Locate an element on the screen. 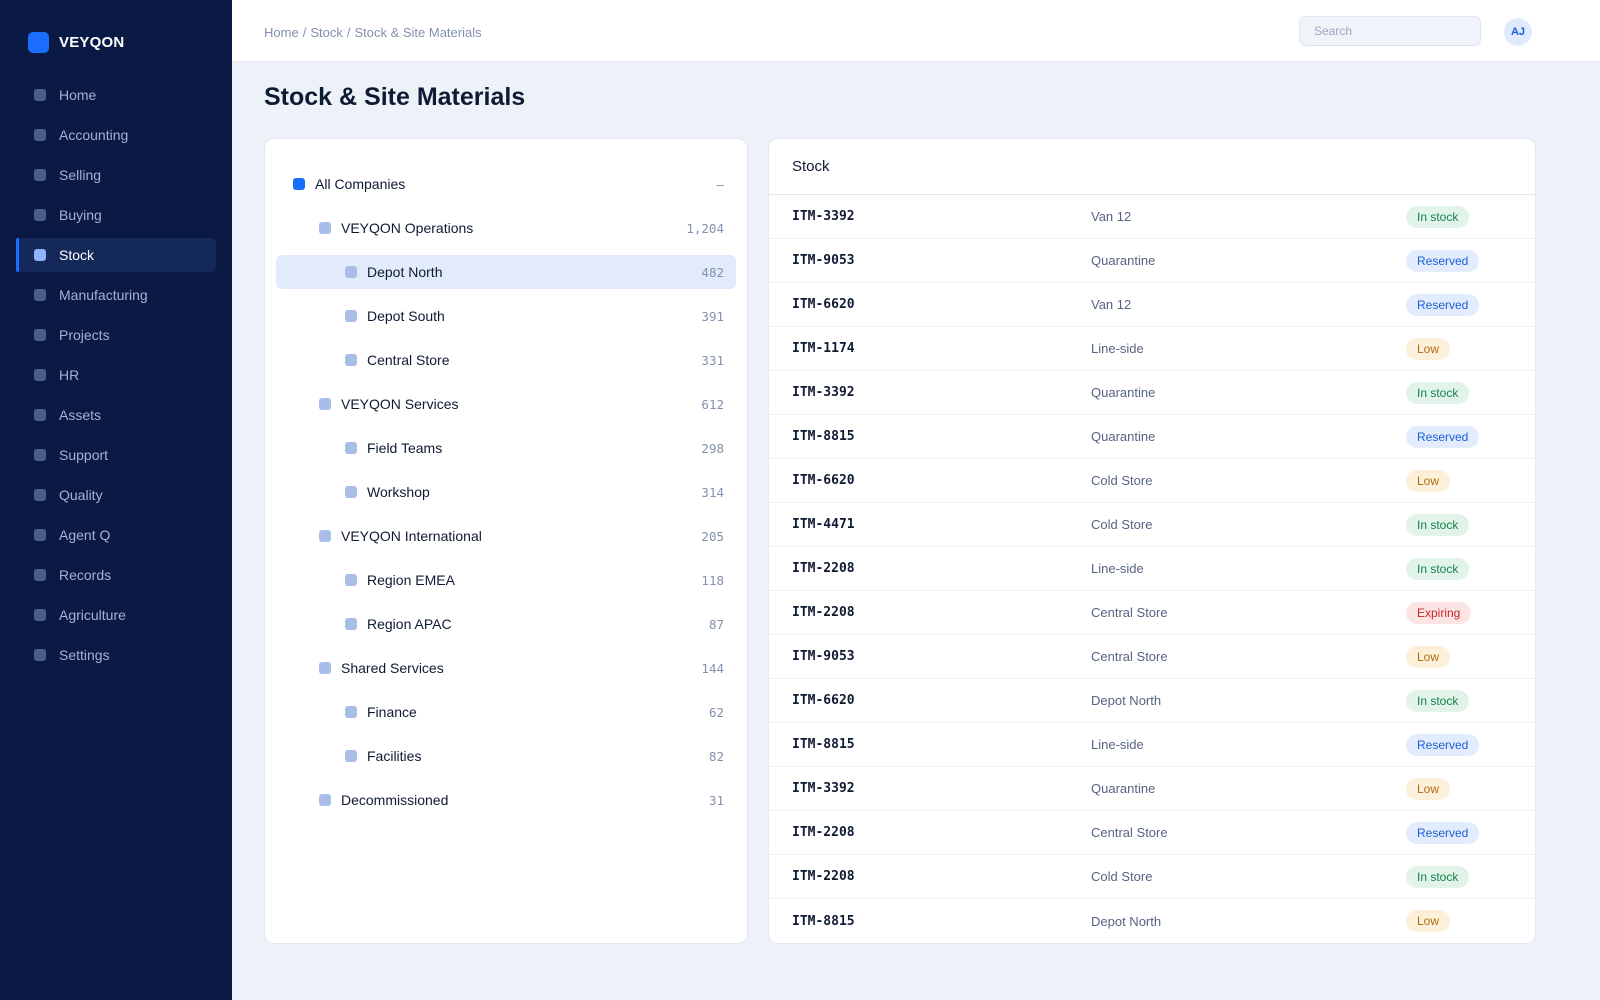 This screenshot has width=1600, height=1000. tree-node-facilities: Facilities 82 is located at coordinates (506, 756).